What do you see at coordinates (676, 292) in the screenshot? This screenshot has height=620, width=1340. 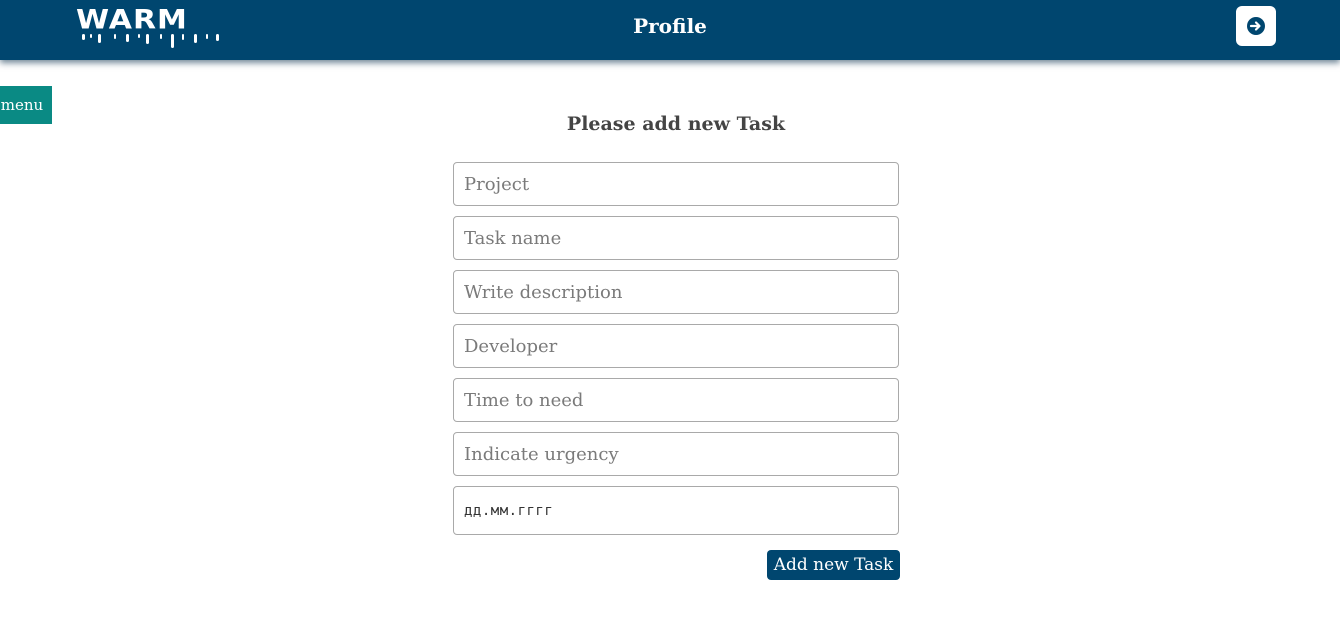 I see `description-input` at bounding box center [676, 292].